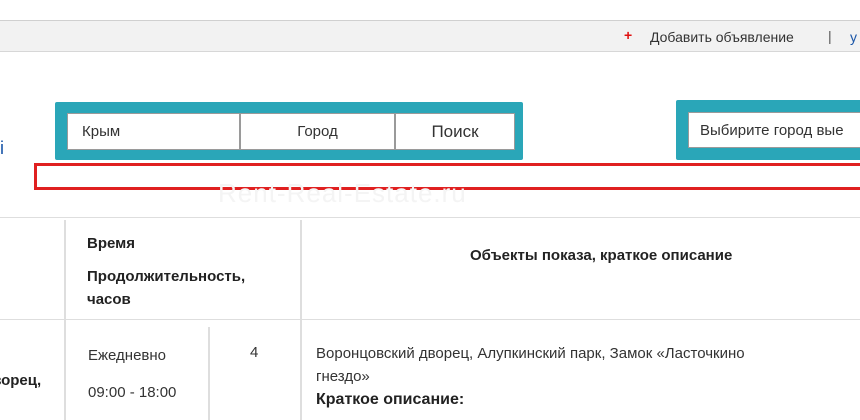 The height and width of the screenshot is (420, 860). Describe the element at coordinates (109, 299) in the screenshot. I see `column-header-duration-unit: часов` at that location.